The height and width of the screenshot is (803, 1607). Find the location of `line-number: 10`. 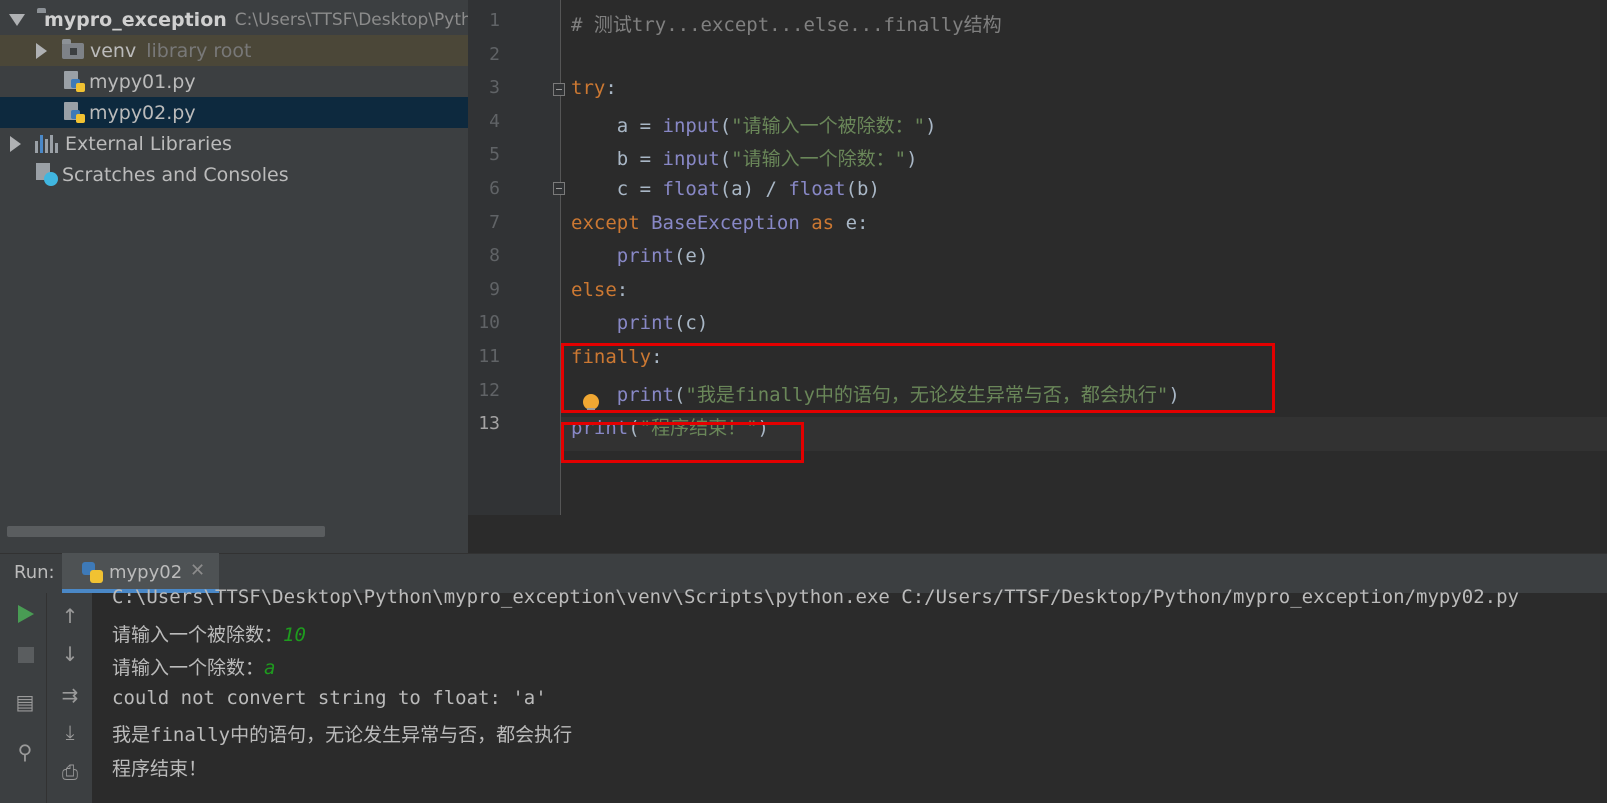

line-number: 10 is located at coordinates (489, 323).